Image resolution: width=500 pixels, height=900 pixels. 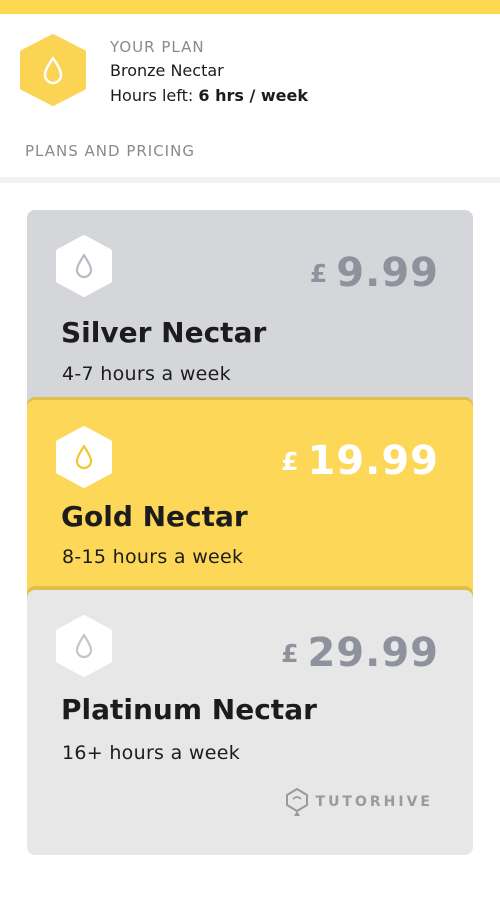 What do you see at coordinates (374, 802) in the screenshot?
I see `brand-name: TUTORHIVE` at bounding box center [374, 802].